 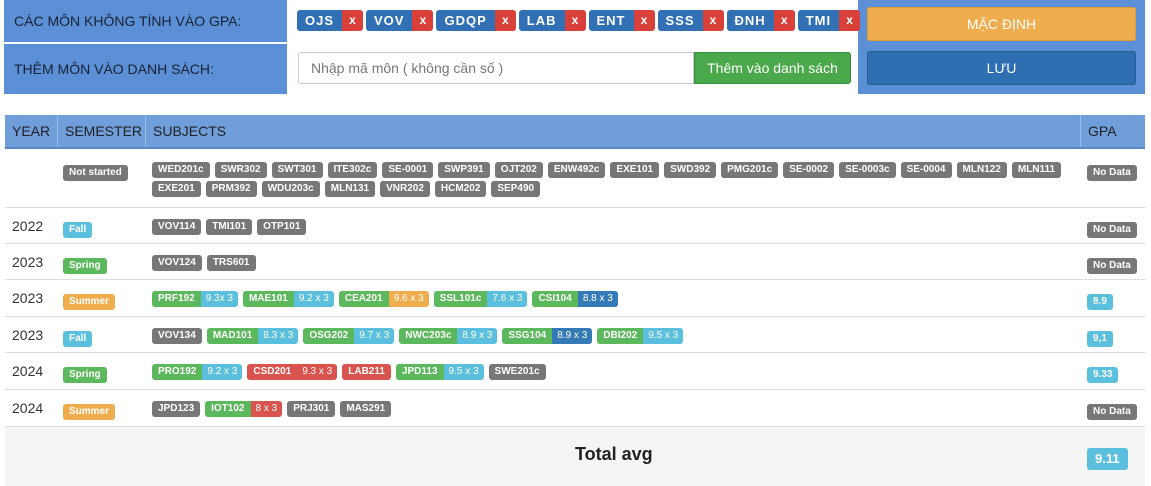 I want to click on subject-badge: OTP101, so click(x=282, y=227).